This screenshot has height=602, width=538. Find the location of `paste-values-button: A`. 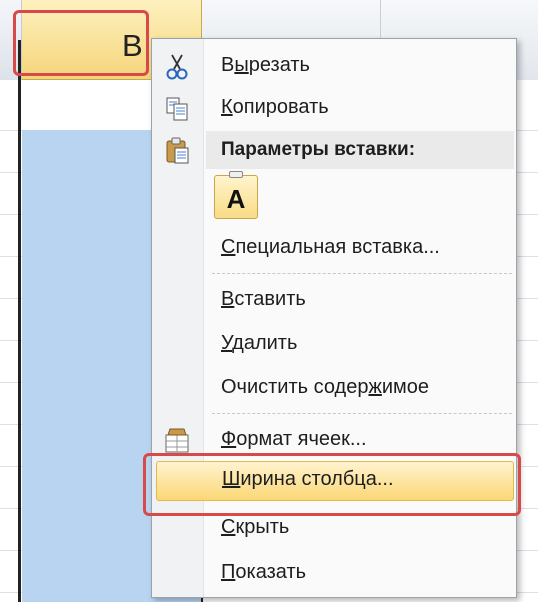

paste-values-button: A is located at coordinates (236, 195).